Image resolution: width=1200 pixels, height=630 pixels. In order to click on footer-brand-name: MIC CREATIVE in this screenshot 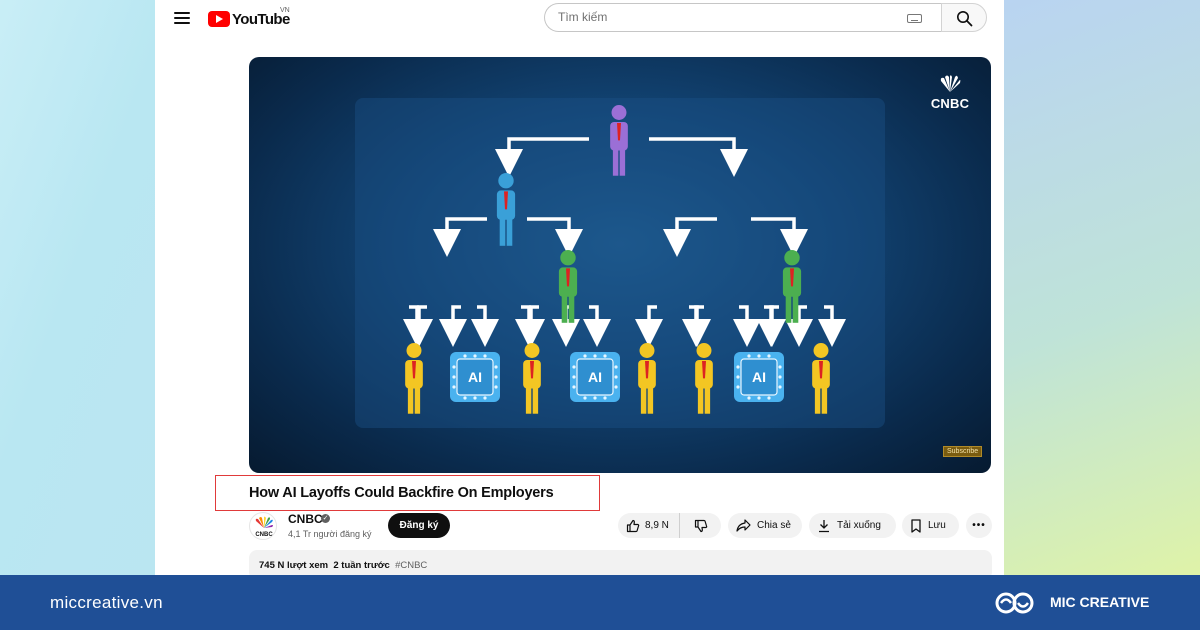, I will do `click(1100, 602)`.